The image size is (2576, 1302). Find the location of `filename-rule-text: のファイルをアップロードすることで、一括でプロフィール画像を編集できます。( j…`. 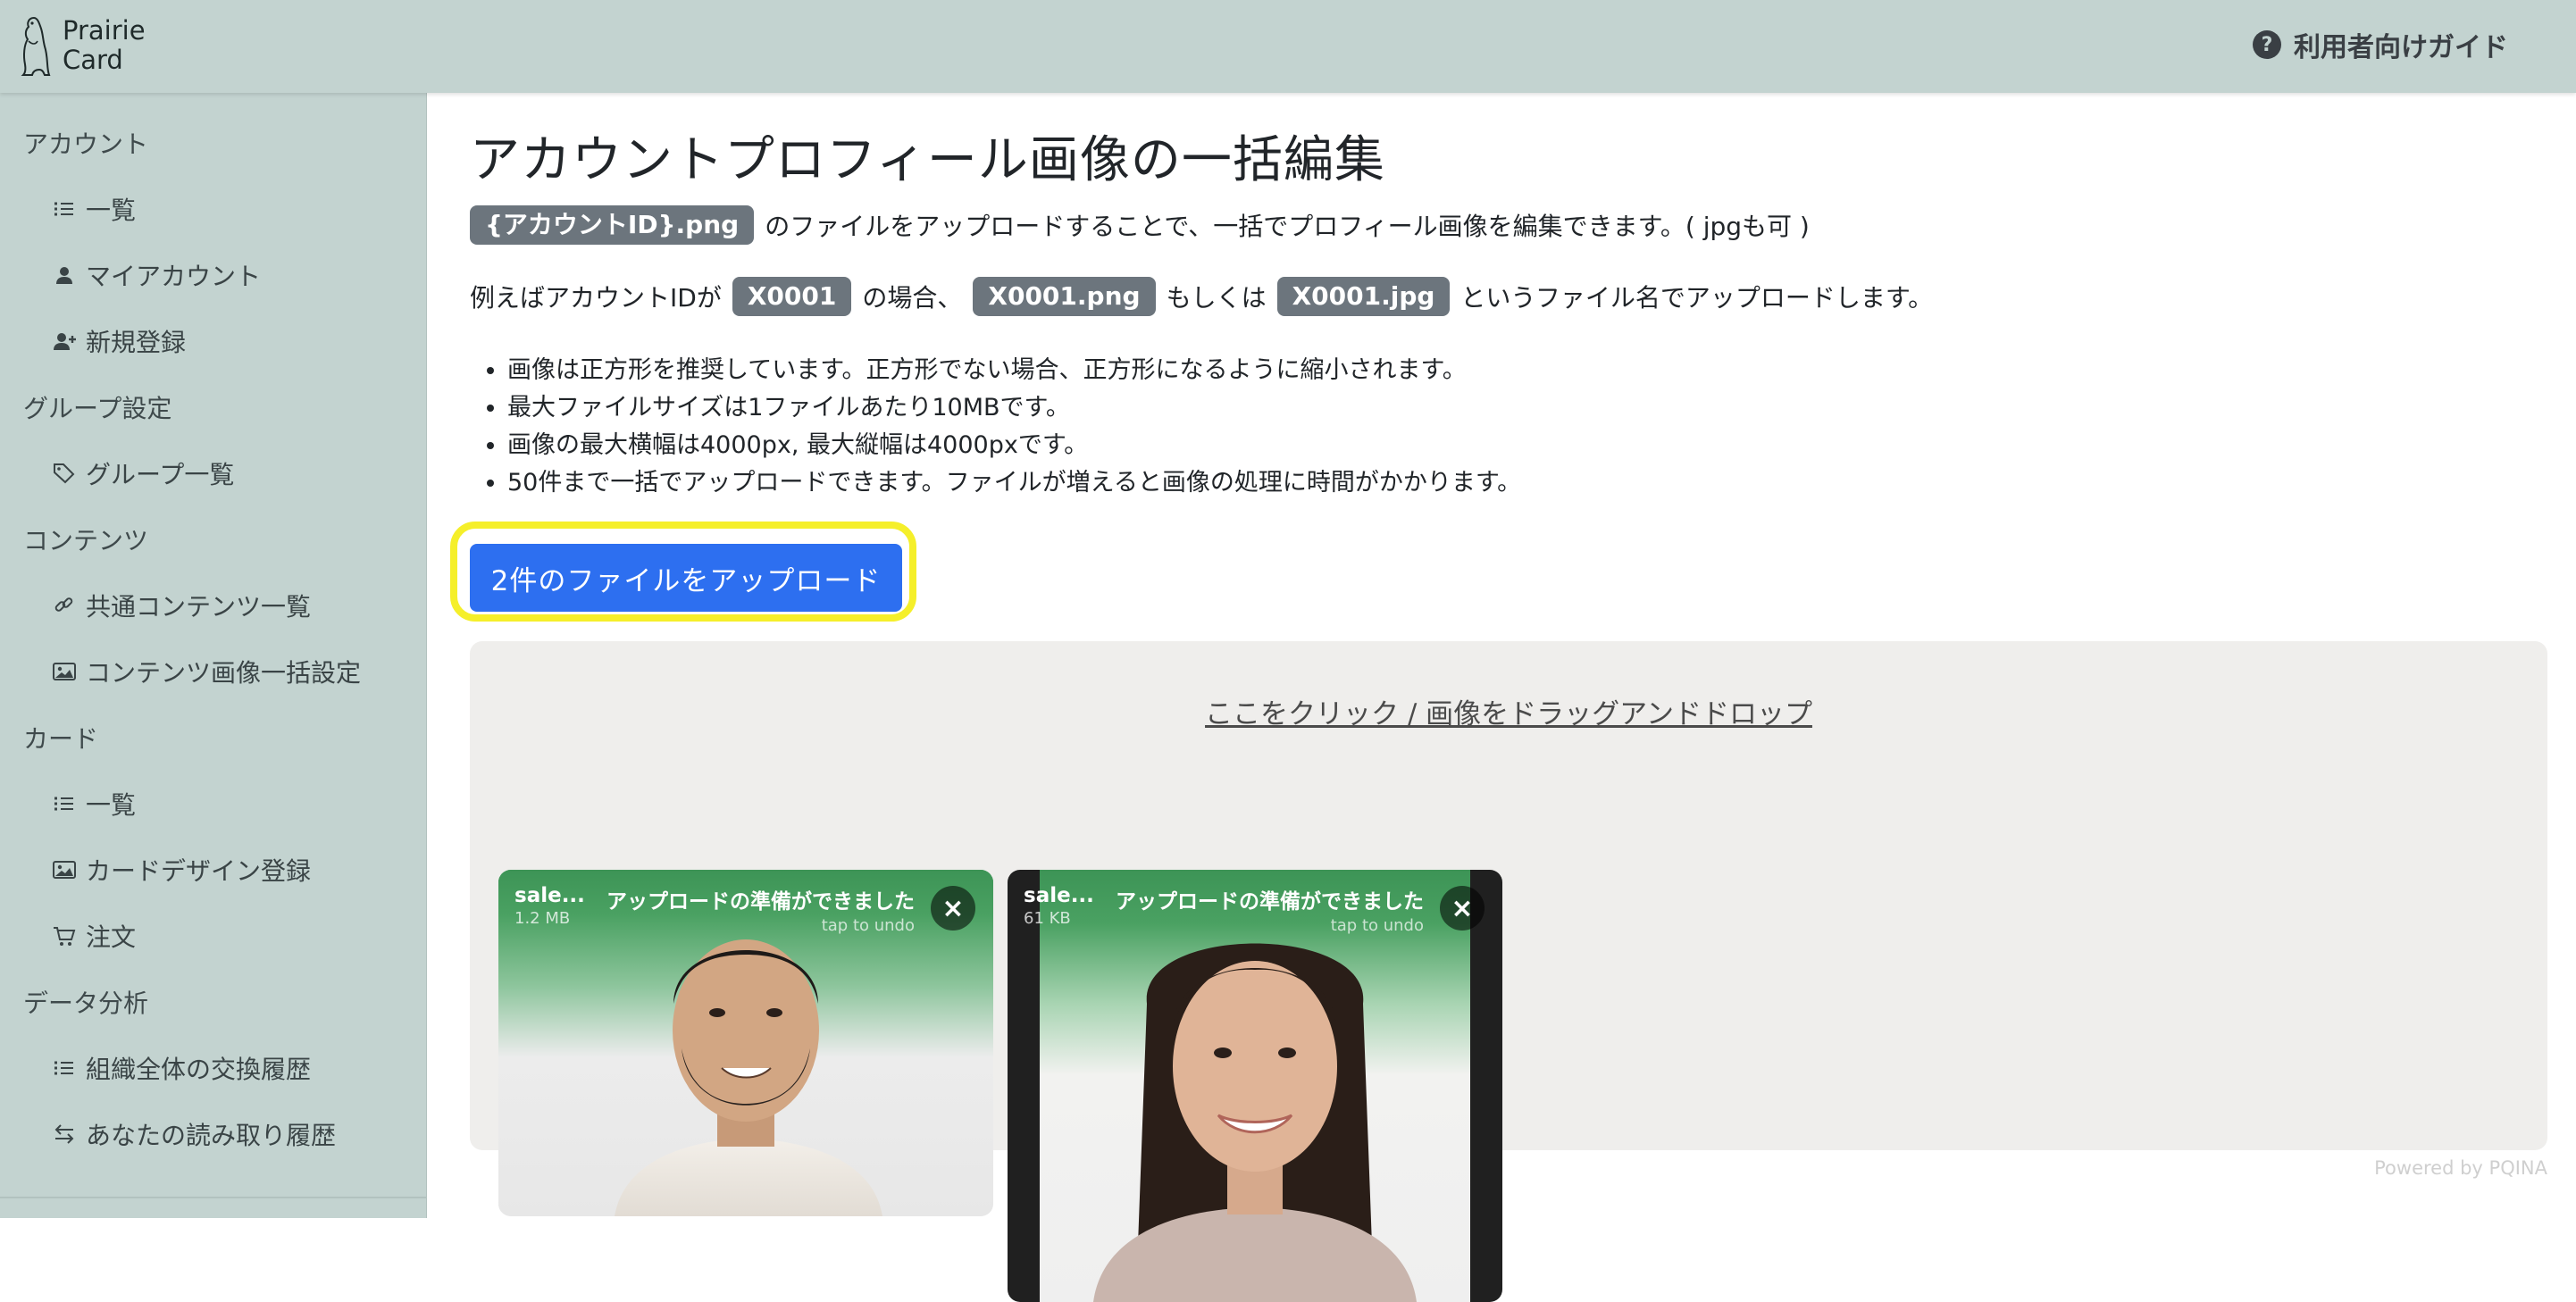

filename-rule-text: のファイルをアップロードすることで、一括でプロフィール画像を編集できます。( j… is located at coordinates (1288, 226).